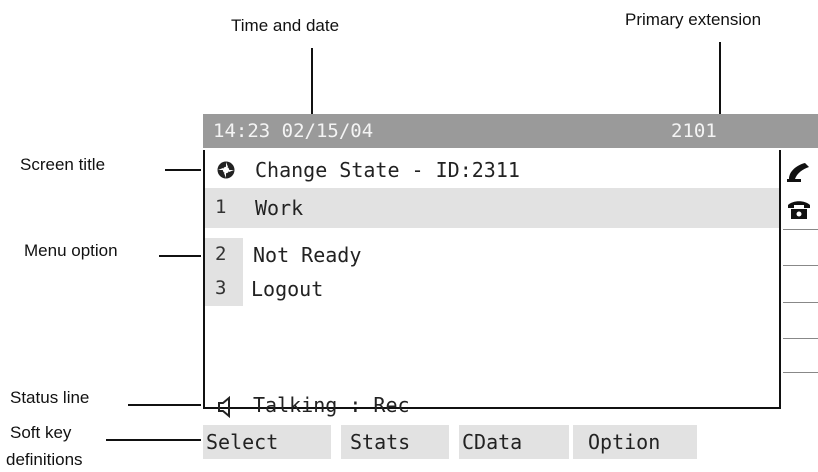  I want to click on callout-soft-key: Soft key, so click(41, 432).